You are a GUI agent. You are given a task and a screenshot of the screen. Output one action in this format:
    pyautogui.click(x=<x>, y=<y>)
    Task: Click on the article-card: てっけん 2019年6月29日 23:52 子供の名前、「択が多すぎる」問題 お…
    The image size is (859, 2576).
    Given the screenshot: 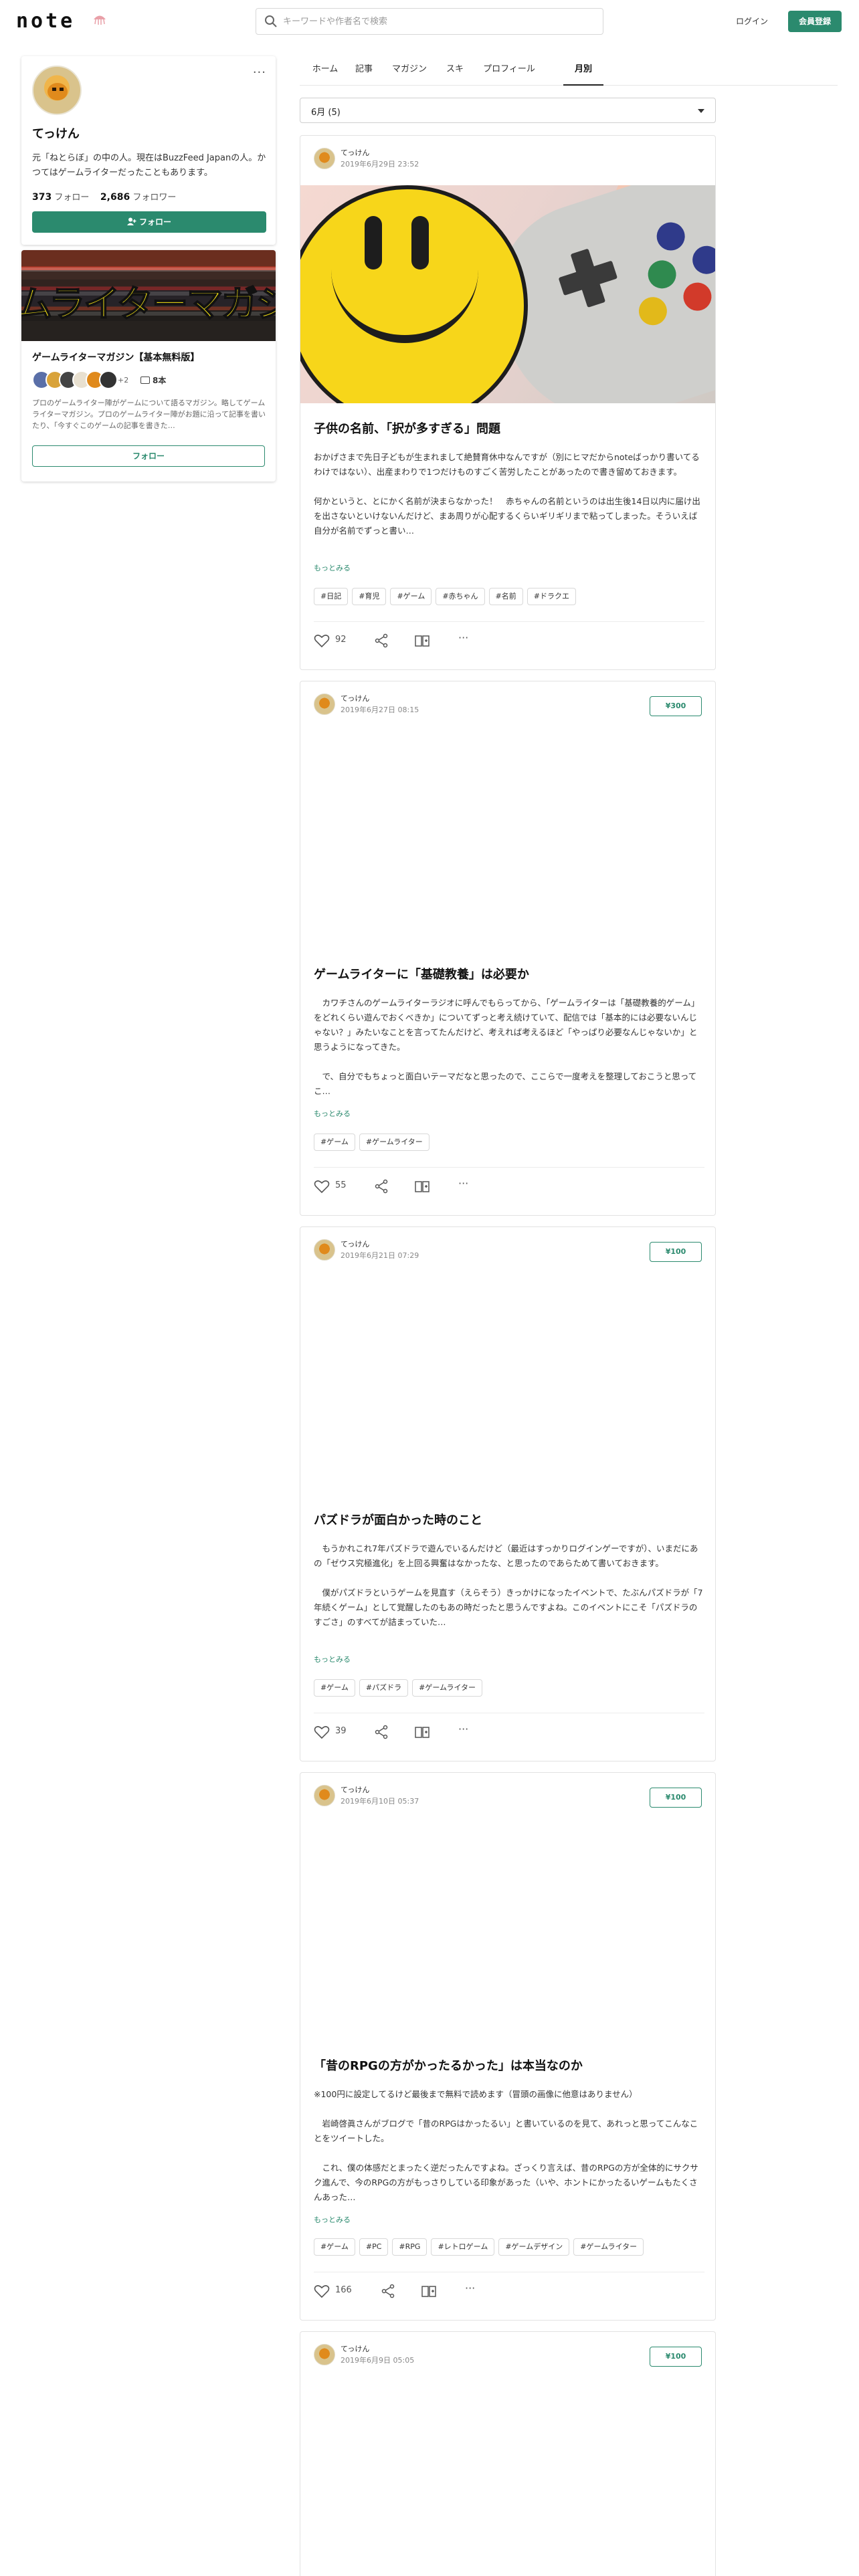 What is the action you would take?
    pyautogui.click(x=508, y=402)
    